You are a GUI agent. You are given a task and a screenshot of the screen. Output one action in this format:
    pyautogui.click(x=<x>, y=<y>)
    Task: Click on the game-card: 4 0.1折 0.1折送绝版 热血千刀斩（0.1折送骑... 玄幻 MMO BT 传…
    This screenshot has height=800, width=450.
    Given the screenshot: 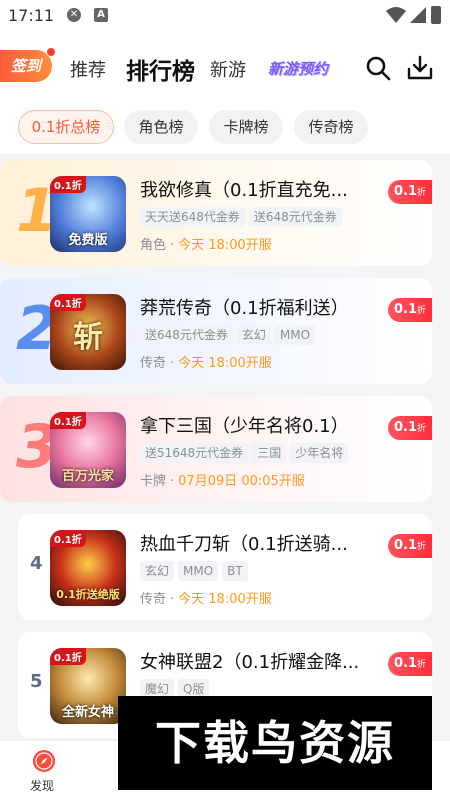 What is the action you would take?
    pyautogui.click(x=225, y=567)
    